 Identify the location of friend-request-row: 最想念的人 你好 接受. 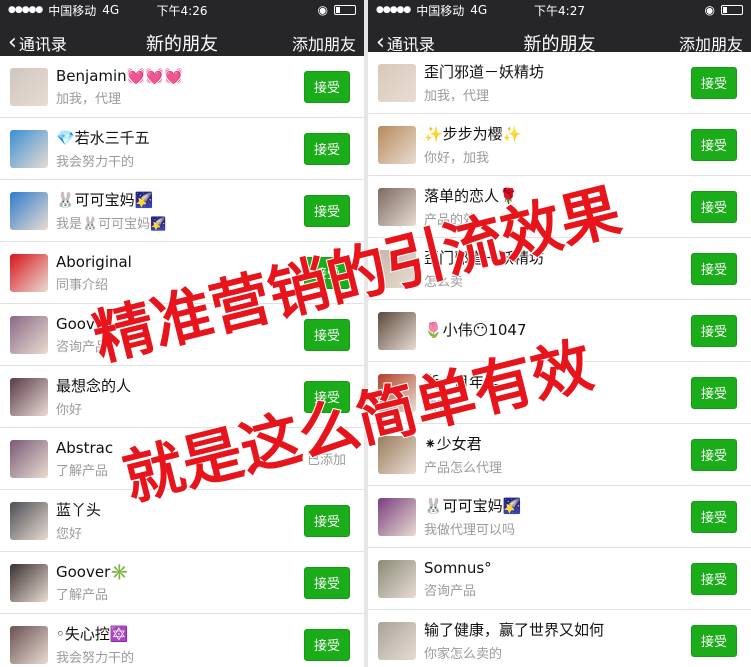
(182, 397).